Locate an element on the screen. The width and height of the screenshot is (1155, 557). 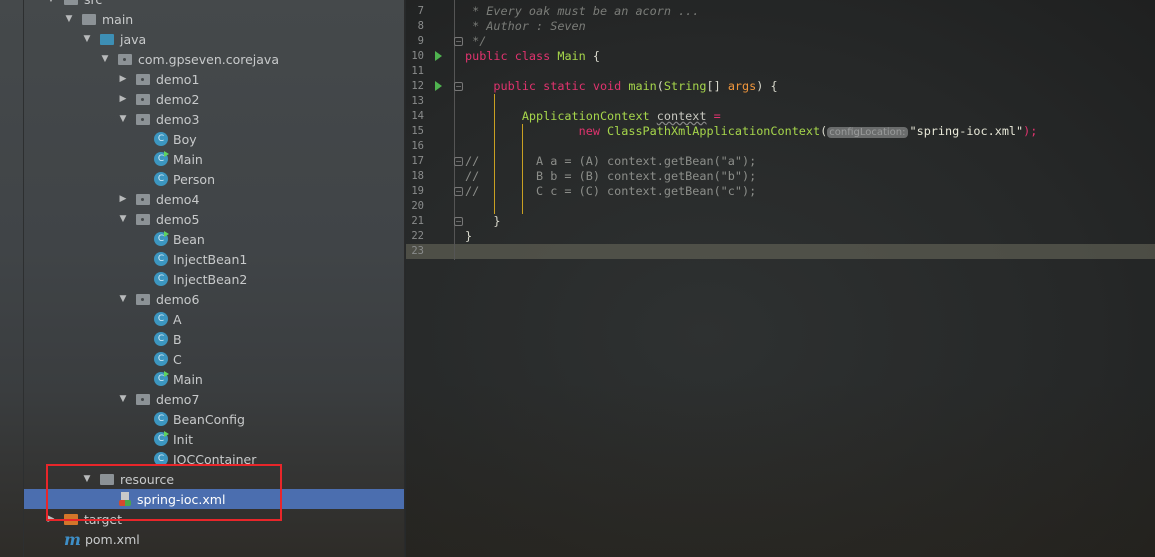
code-token: // A a = (A) context.getBean("a"); is located at coordinates (611, 161).